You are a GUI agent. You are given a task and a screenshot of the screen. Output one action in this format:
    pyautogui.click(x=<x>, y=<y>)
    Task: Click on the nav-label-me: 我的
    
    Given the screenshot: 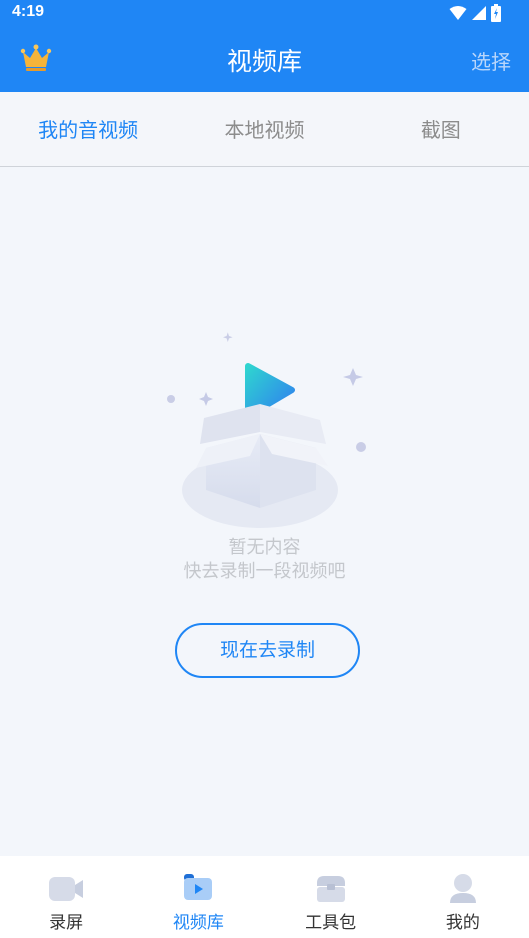 What is the action you would take?
    pyautogui.click(x=462, y=923)
    